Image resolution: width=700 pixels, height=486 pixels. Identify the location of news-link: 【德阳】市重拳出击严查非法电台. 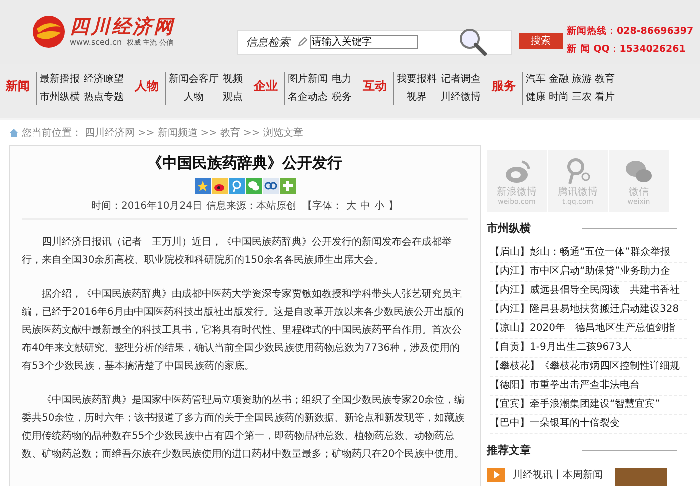
(588, 386).